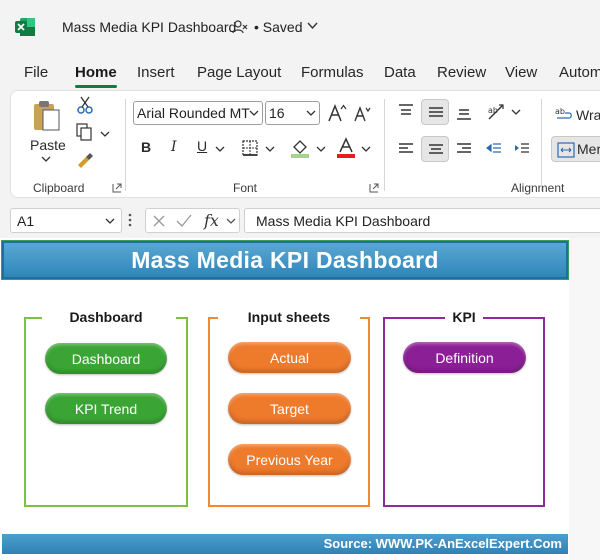 This screenshot has height=560, width=600. What do you see at coordinates (270, 149) in the screenshot?
I see `borders-chevron-down-icon` at bounding box center [270, 149].